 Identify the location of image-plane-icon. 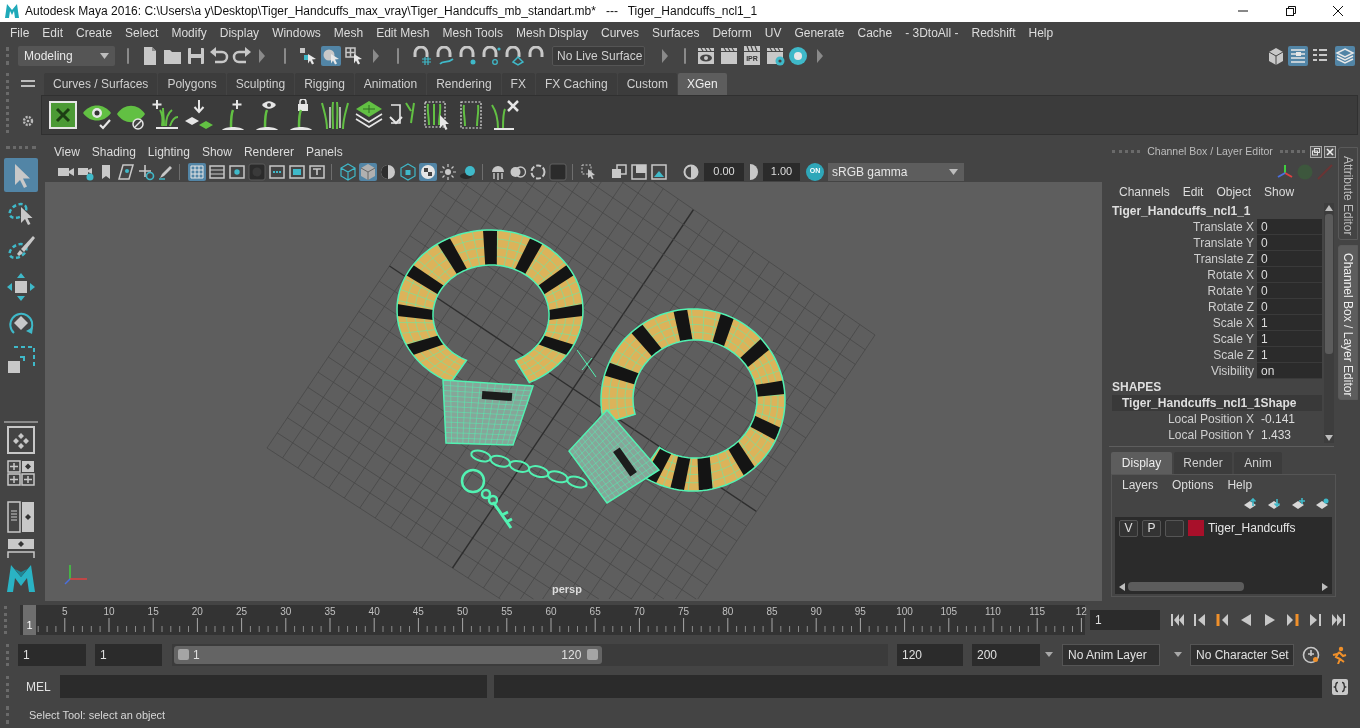
(126, 171).